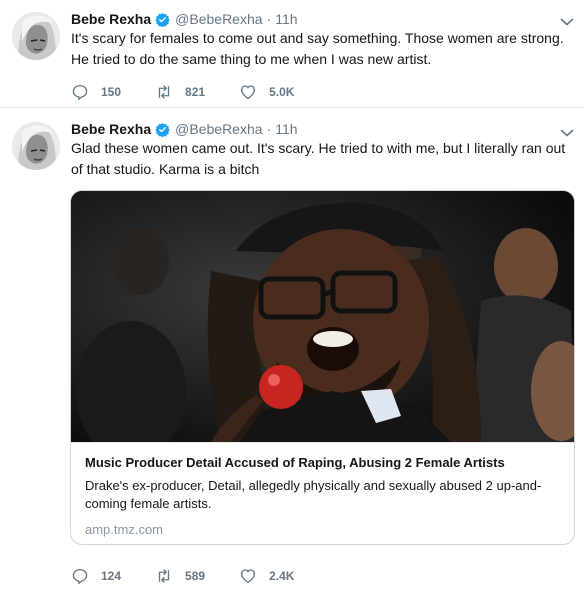 The width and height of the screenshot is (584, 592). What do you see at coordinates (266, 576) in the screenshot?
I see `like-button: 2.4K` at bounding box center [266, 576].